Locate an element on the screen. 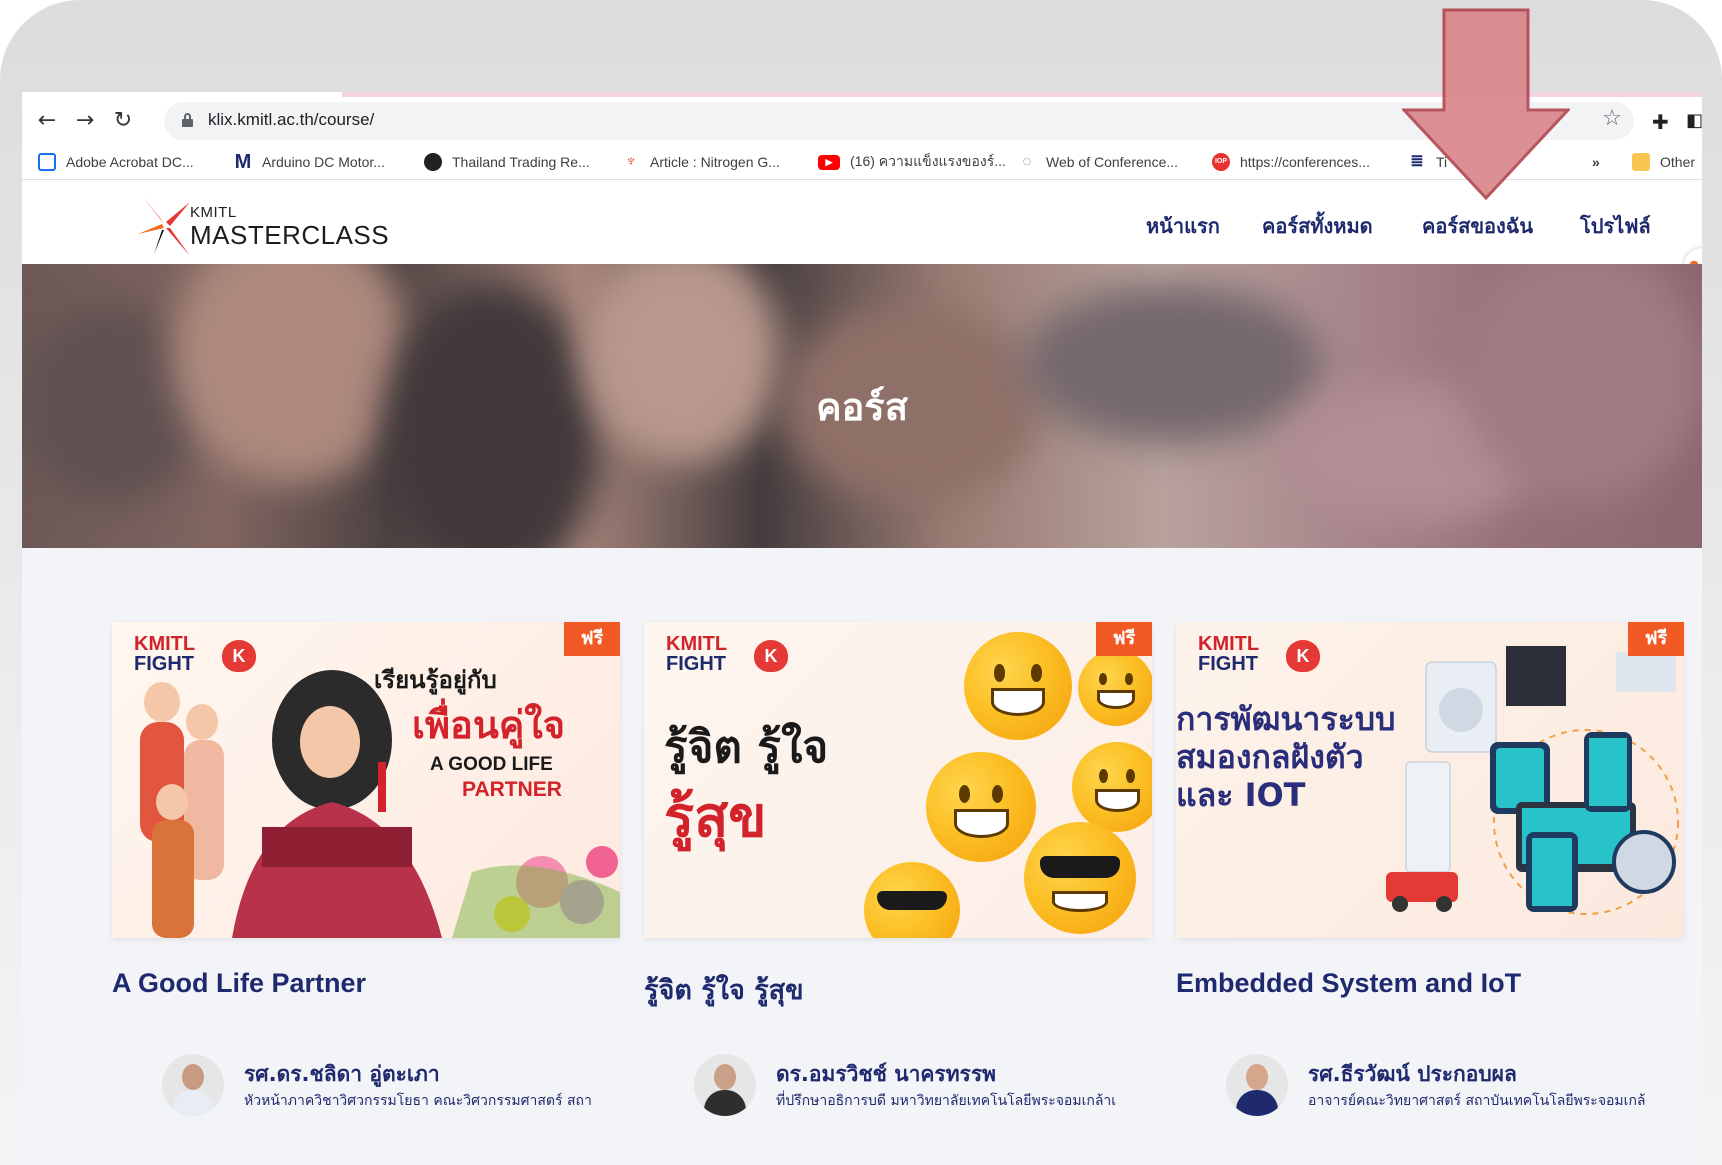  extensions-icon: ✚ is located at coordinates (1660, 122).